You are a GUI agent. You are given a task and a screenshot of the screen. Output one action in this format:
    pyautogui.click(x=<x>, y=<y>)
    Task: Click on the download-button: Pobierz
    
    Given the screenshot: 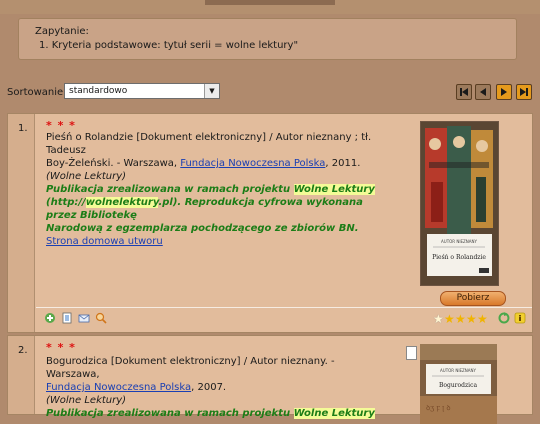 What is the action you would take?
    pyautogui.click(x=473, y=298)
    